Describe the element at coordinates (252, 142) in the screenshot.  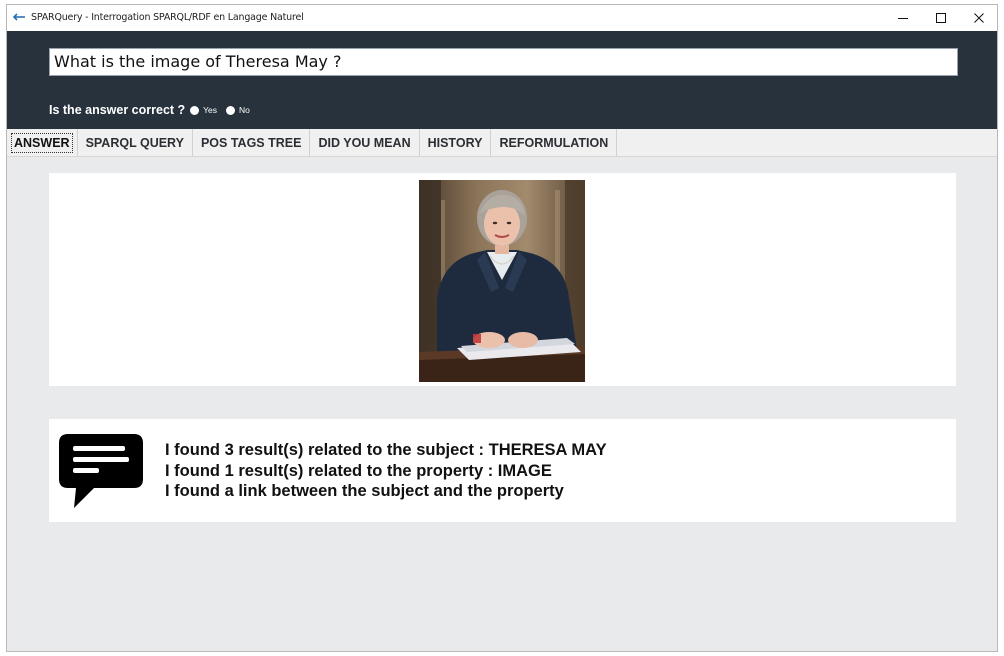
I see `tab-pos-tags-tree: POS TAGS TREE` at that location.